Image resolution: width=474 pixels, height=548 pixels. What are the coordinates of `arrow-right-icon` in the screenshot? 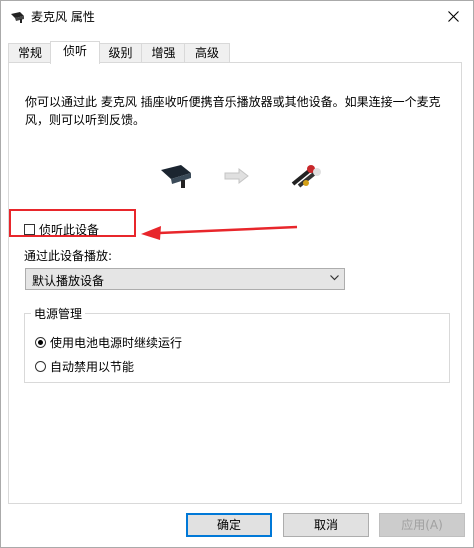 It's located at (236, 176).